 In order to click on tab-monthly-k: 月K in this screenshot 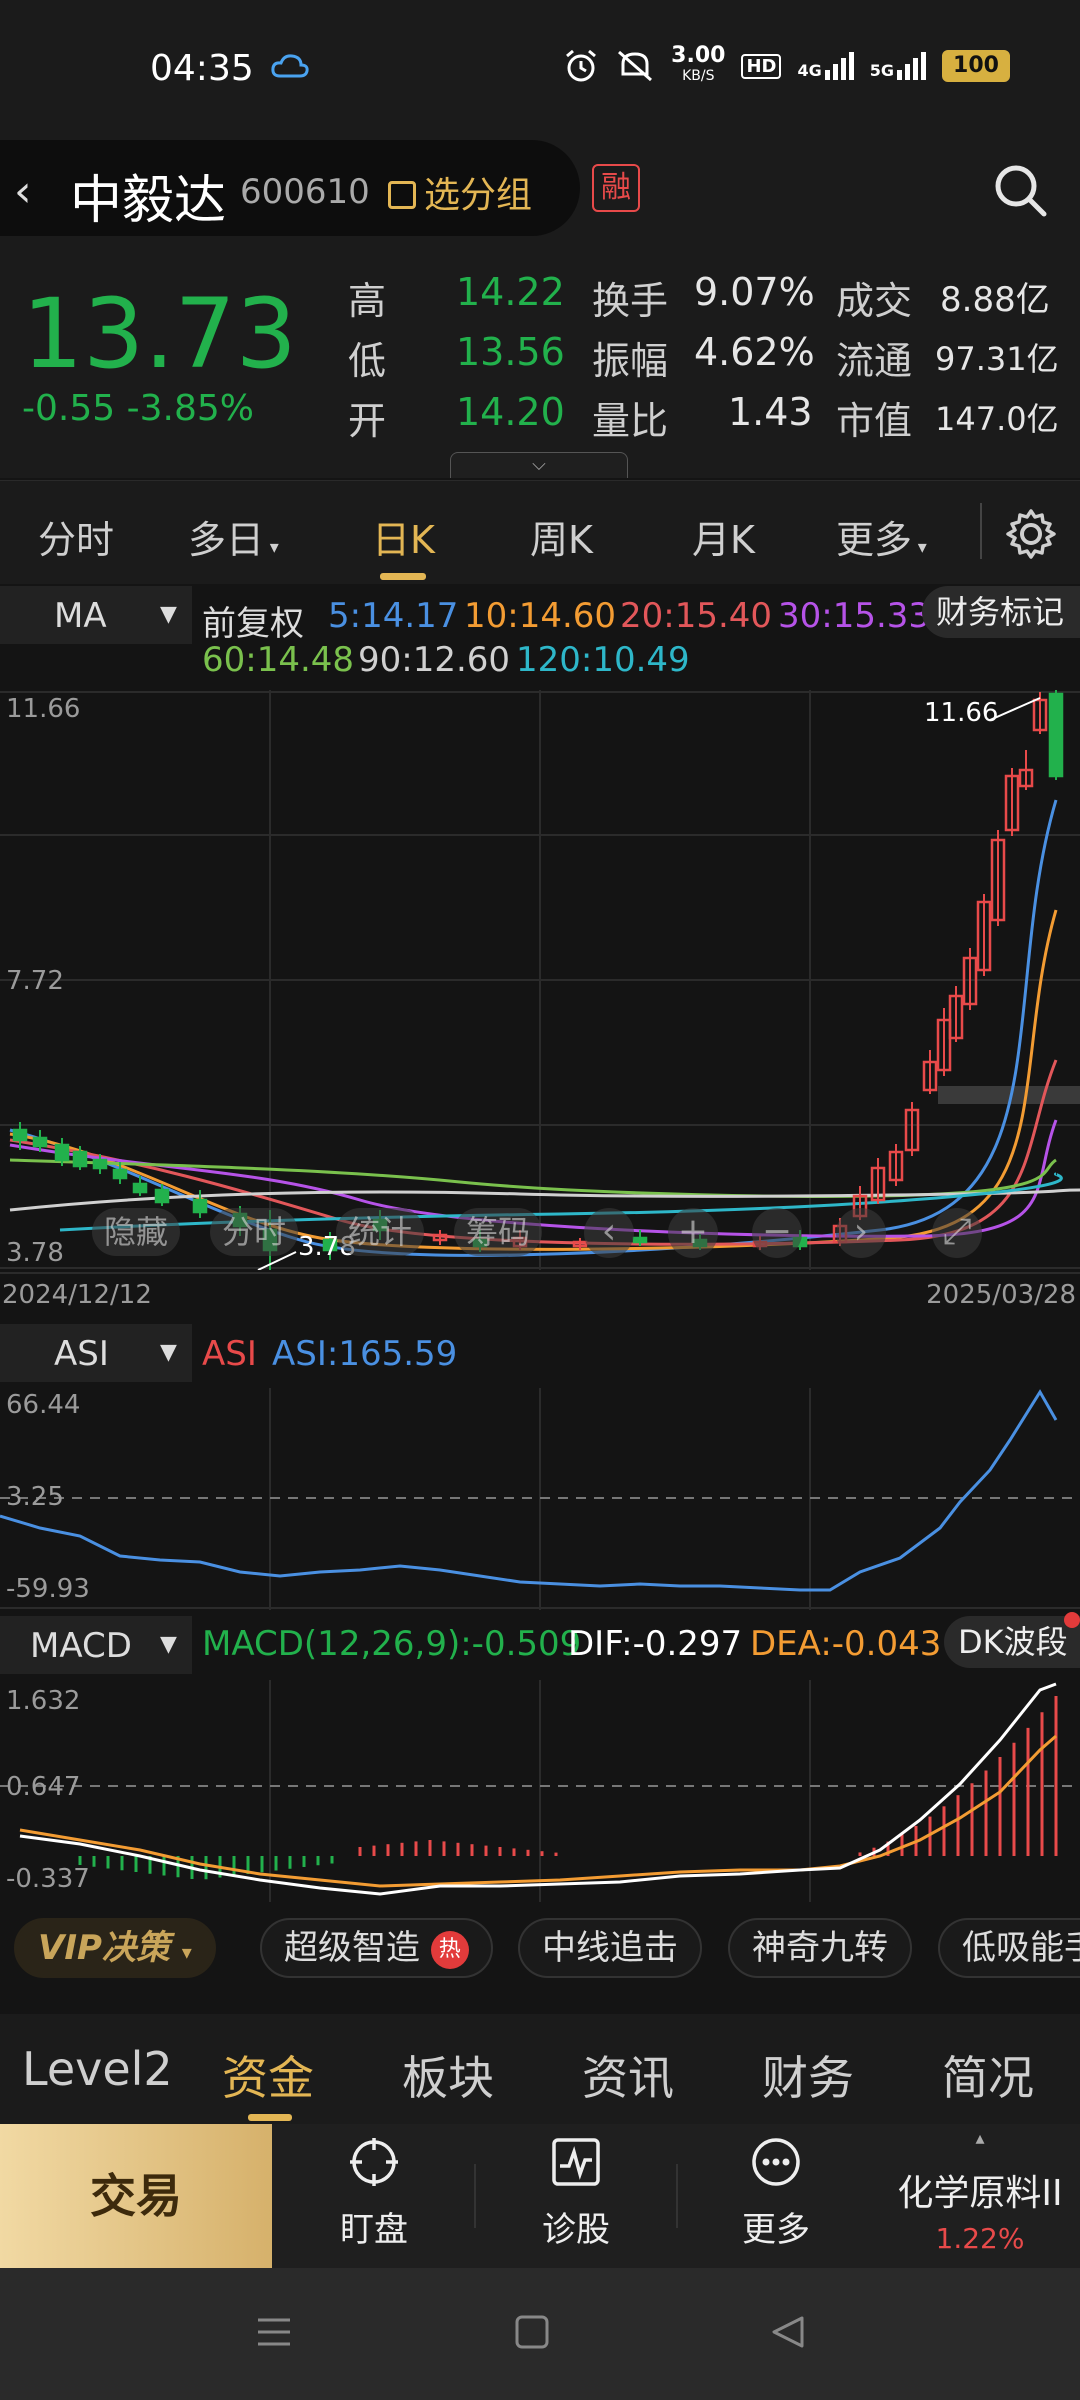, I will do `click(723, 536)`.